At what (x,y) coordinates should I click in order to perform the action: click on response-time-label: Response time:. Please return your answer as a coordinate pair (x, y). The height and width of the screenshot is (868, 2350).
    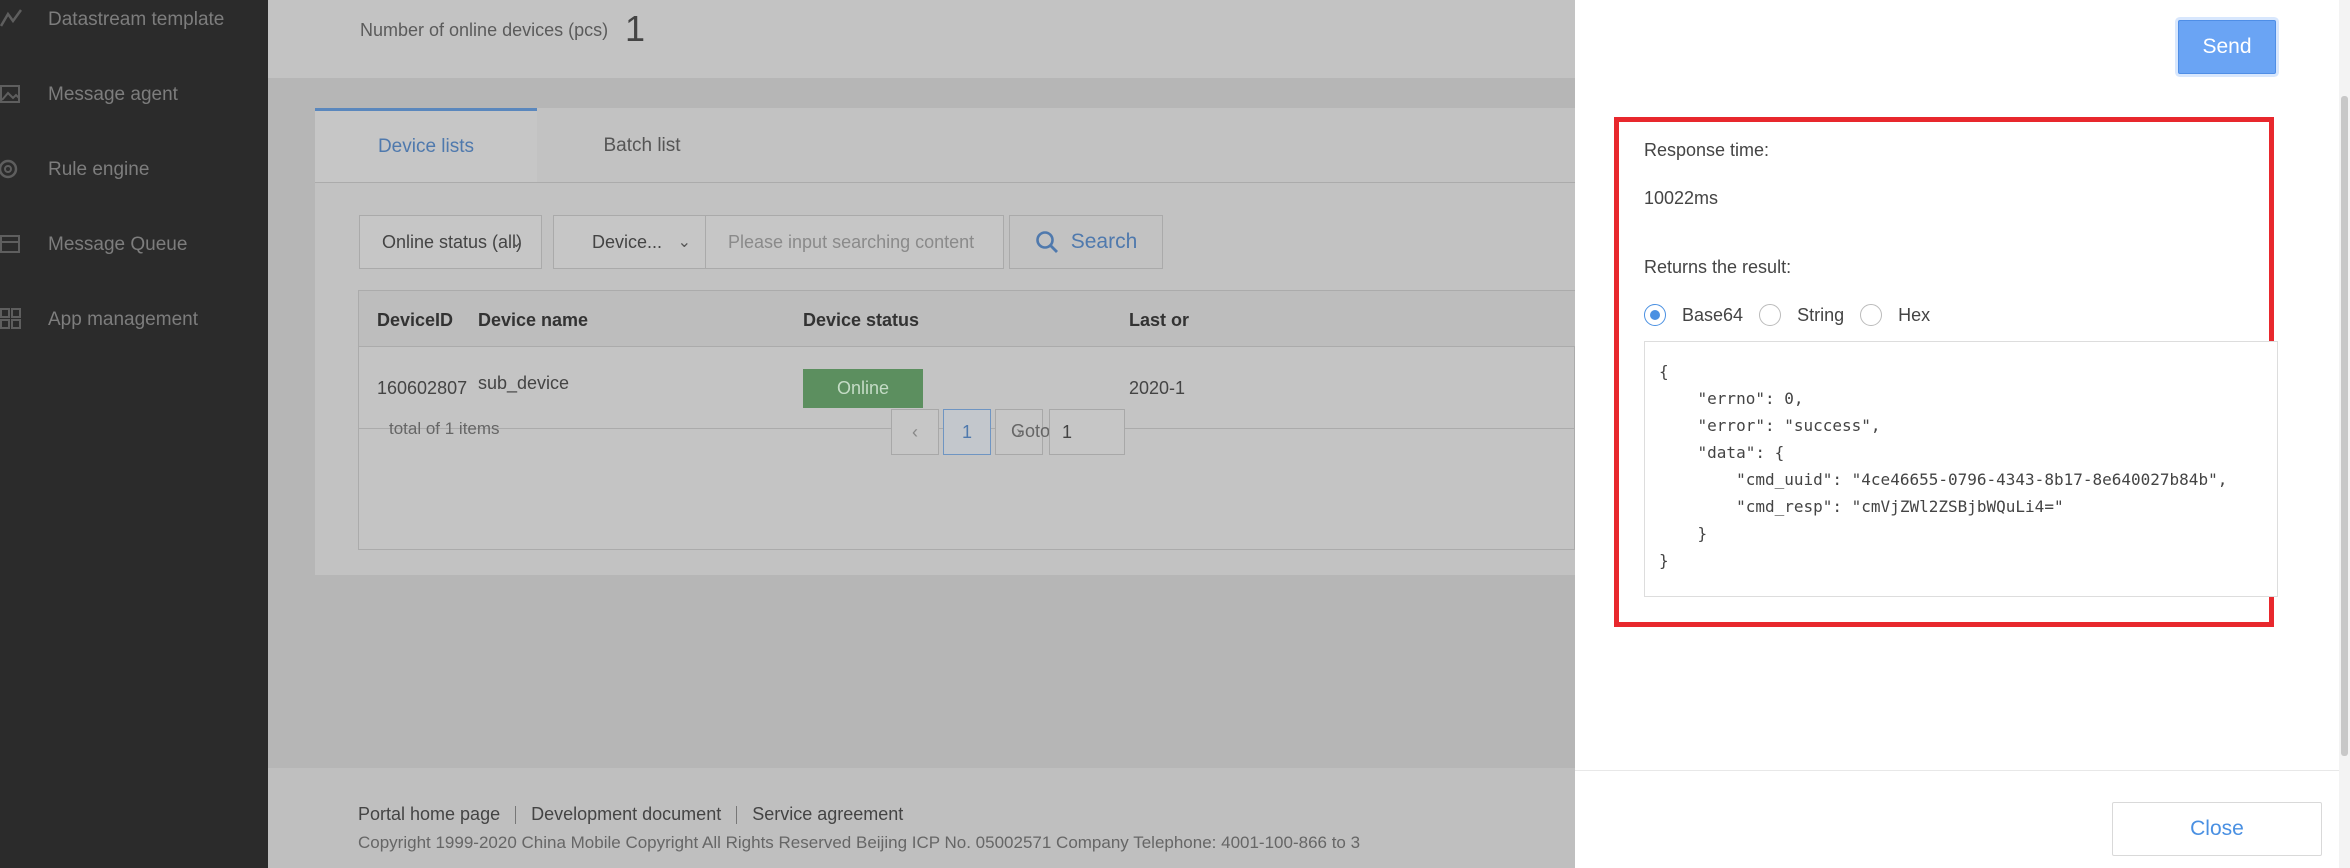
    Looking at the image, I should click on (1707, 150).